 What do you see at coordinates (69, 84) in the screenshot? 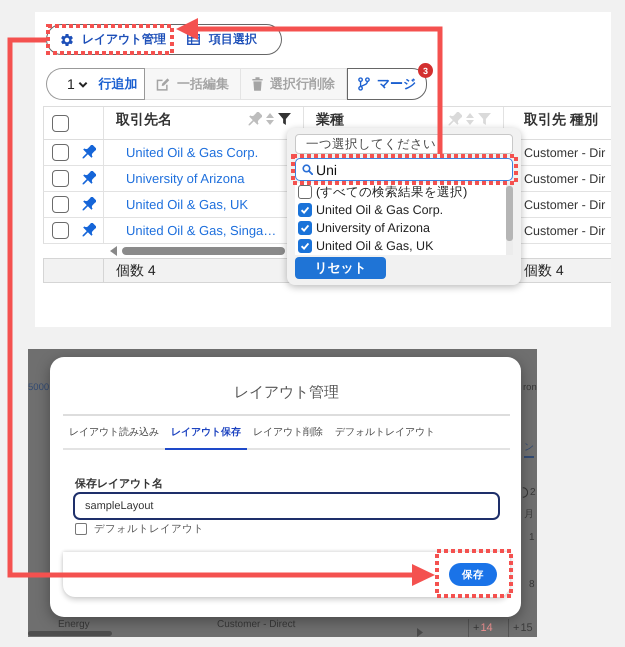
I see `count-dropdown: 1` at bounding box center [69, 84].